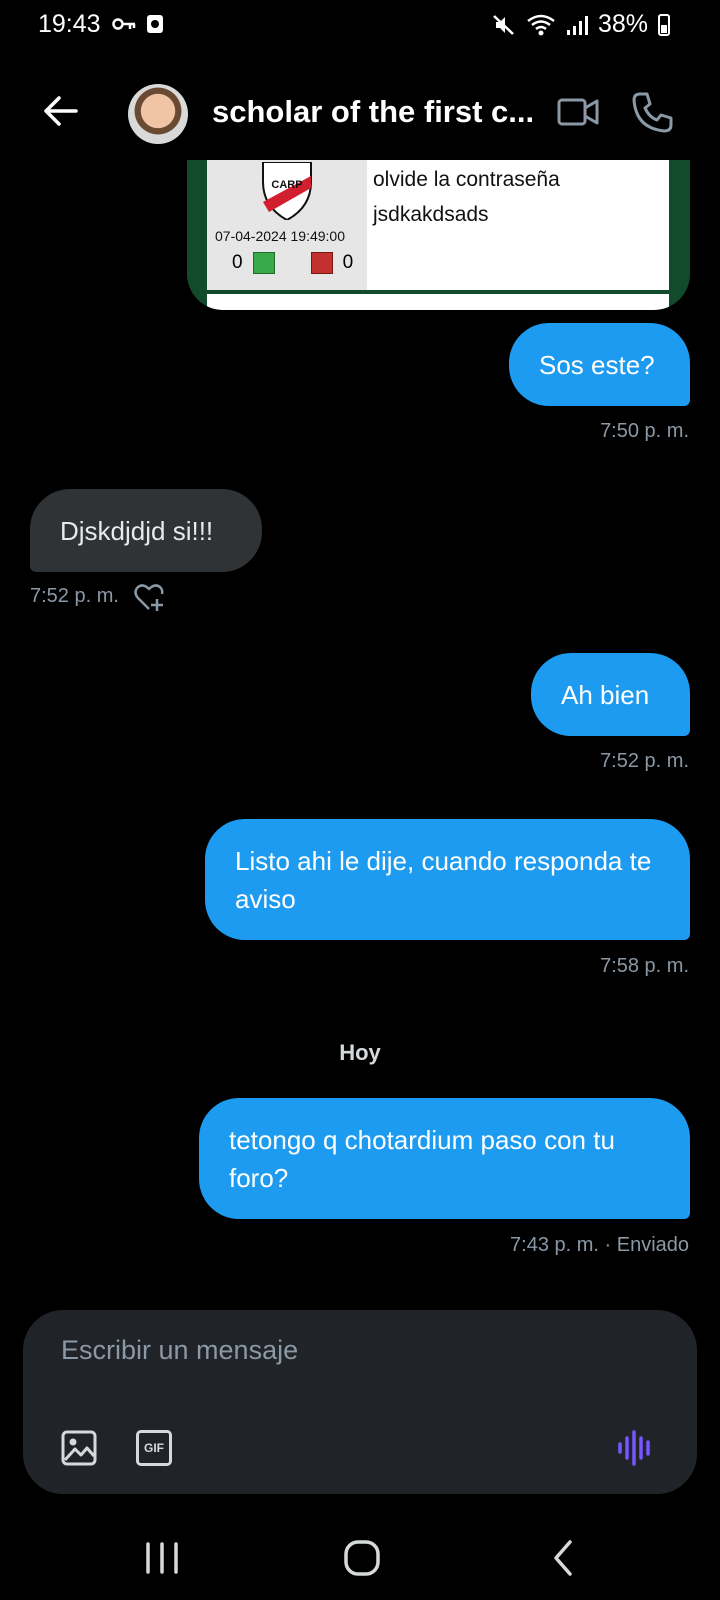 The width and height of the screenshot is (720, 1600). I want to click on home-icon, so click(362, 1558).